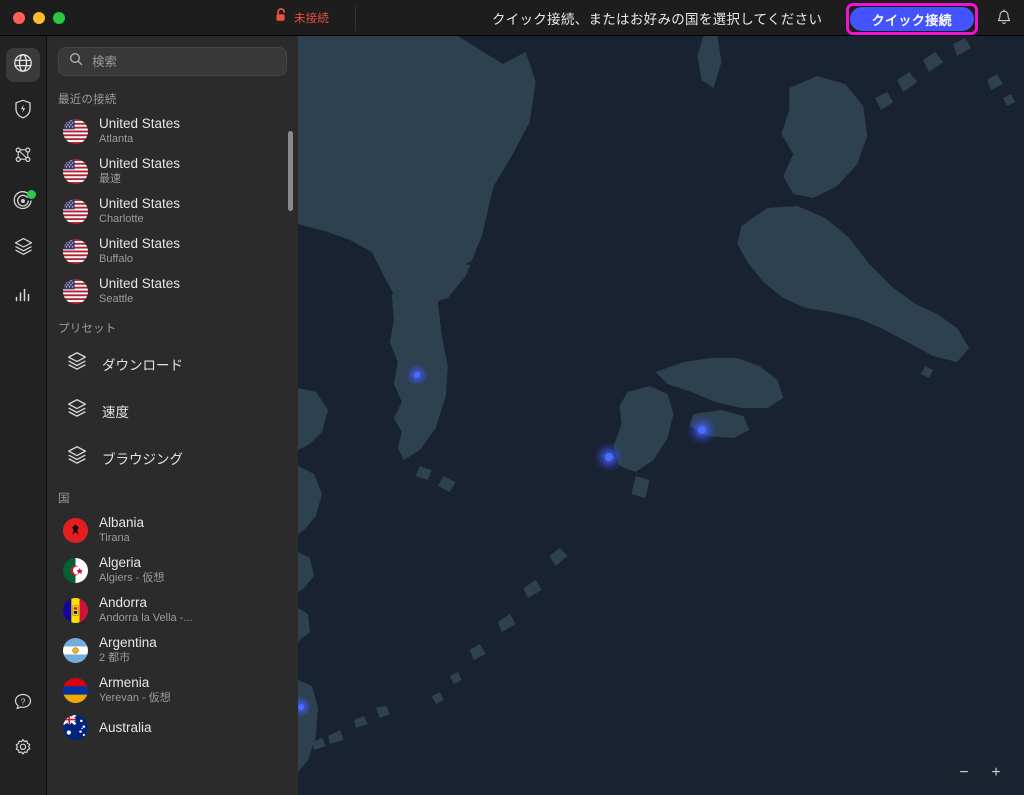 This screenshot has height=795, width=1024. I want to click on list-item-text: Albania Tirana, so click(121, 530).